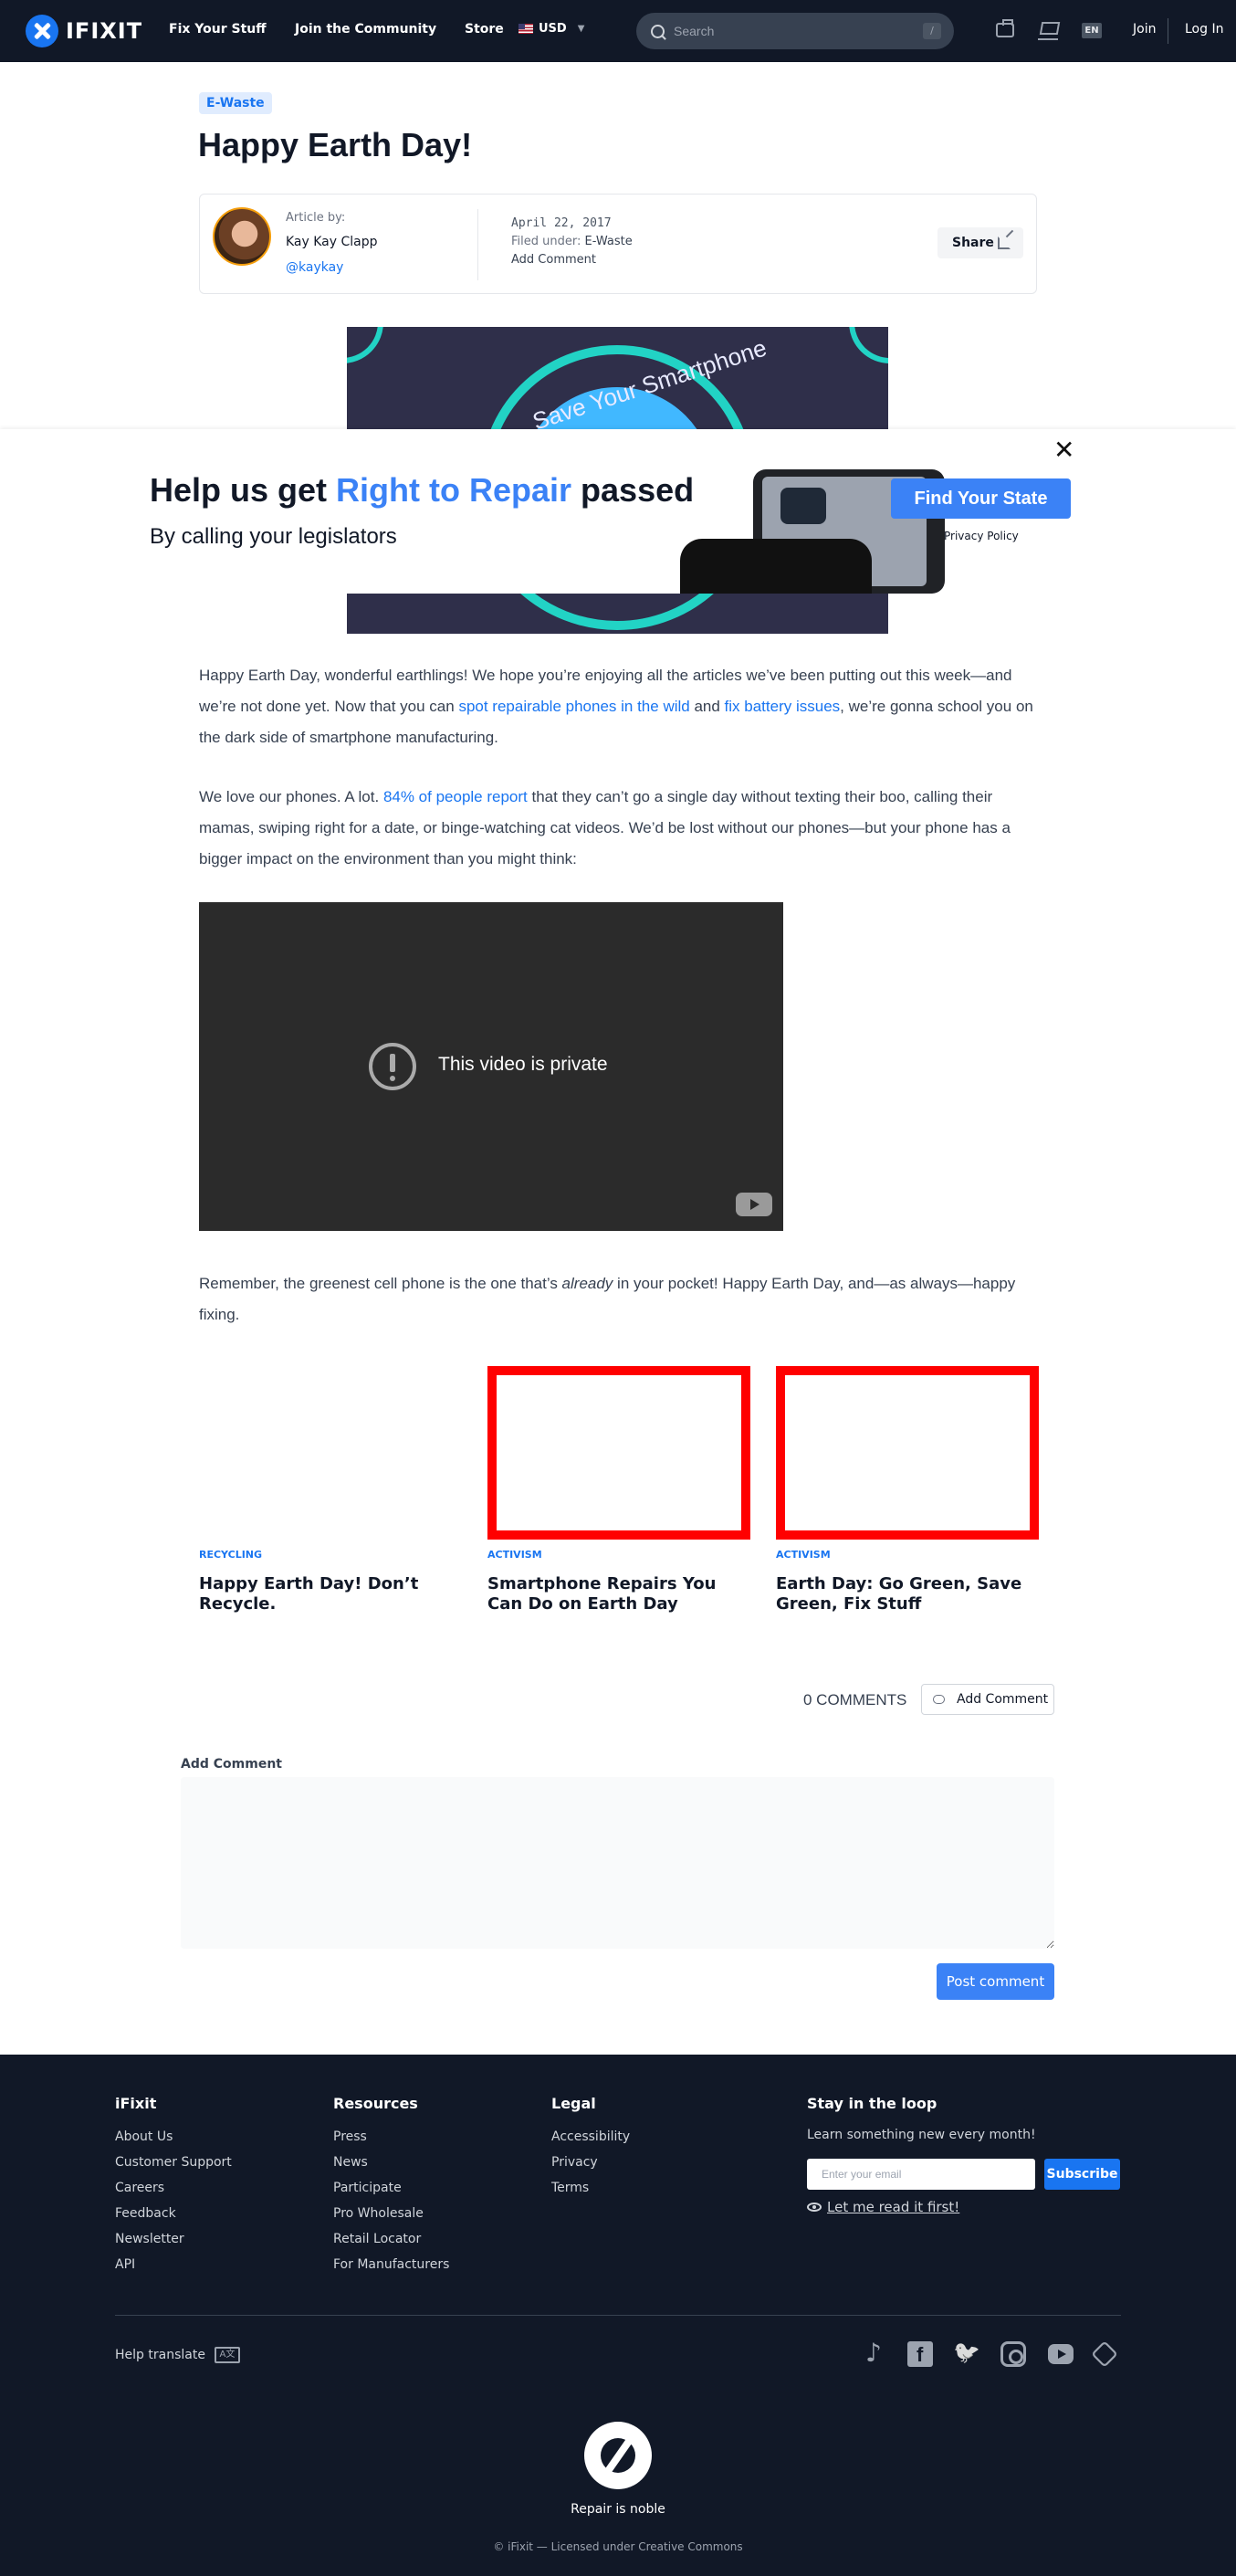 The width and height of the screenshot is (1236, 2576). I want to click on banner-headline: Help us get Right to Repair passed, so click(422, 490).